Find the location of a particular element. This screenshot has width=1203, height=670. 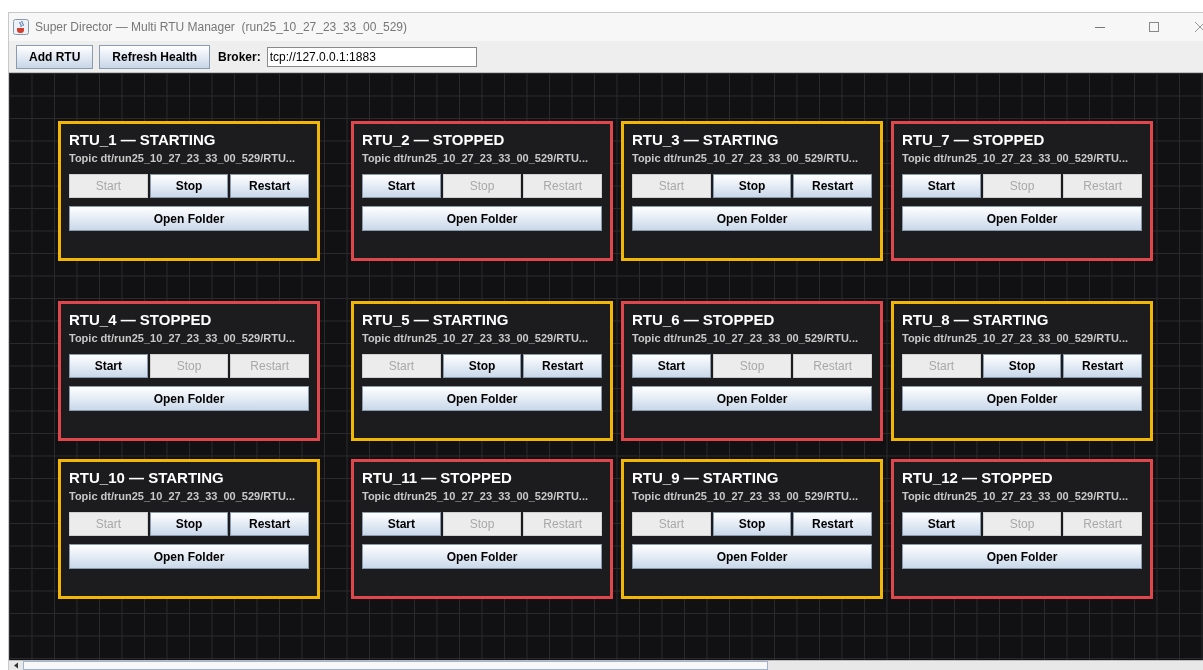

card-title: RTU_11 — STOPPED is located at coordinates (437, 478).